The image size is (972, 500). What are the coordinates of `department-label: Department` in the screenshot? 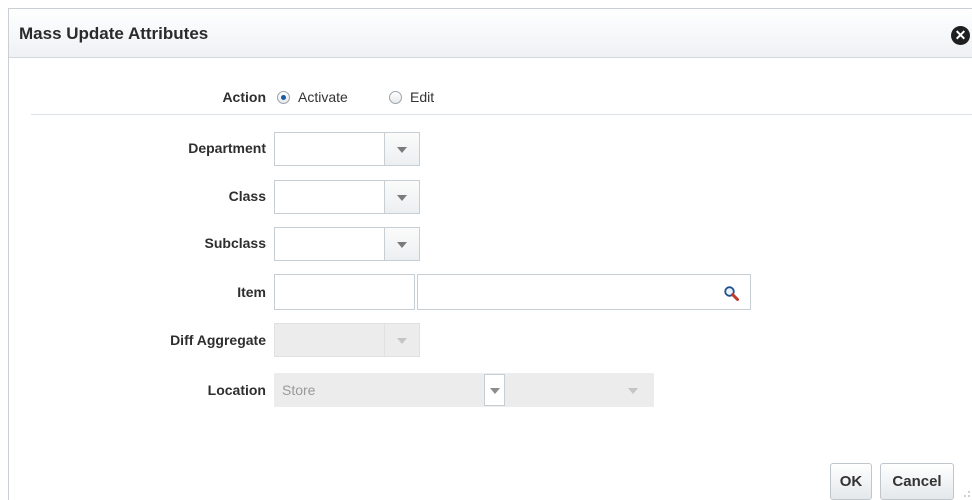 It's located at (227, 148).